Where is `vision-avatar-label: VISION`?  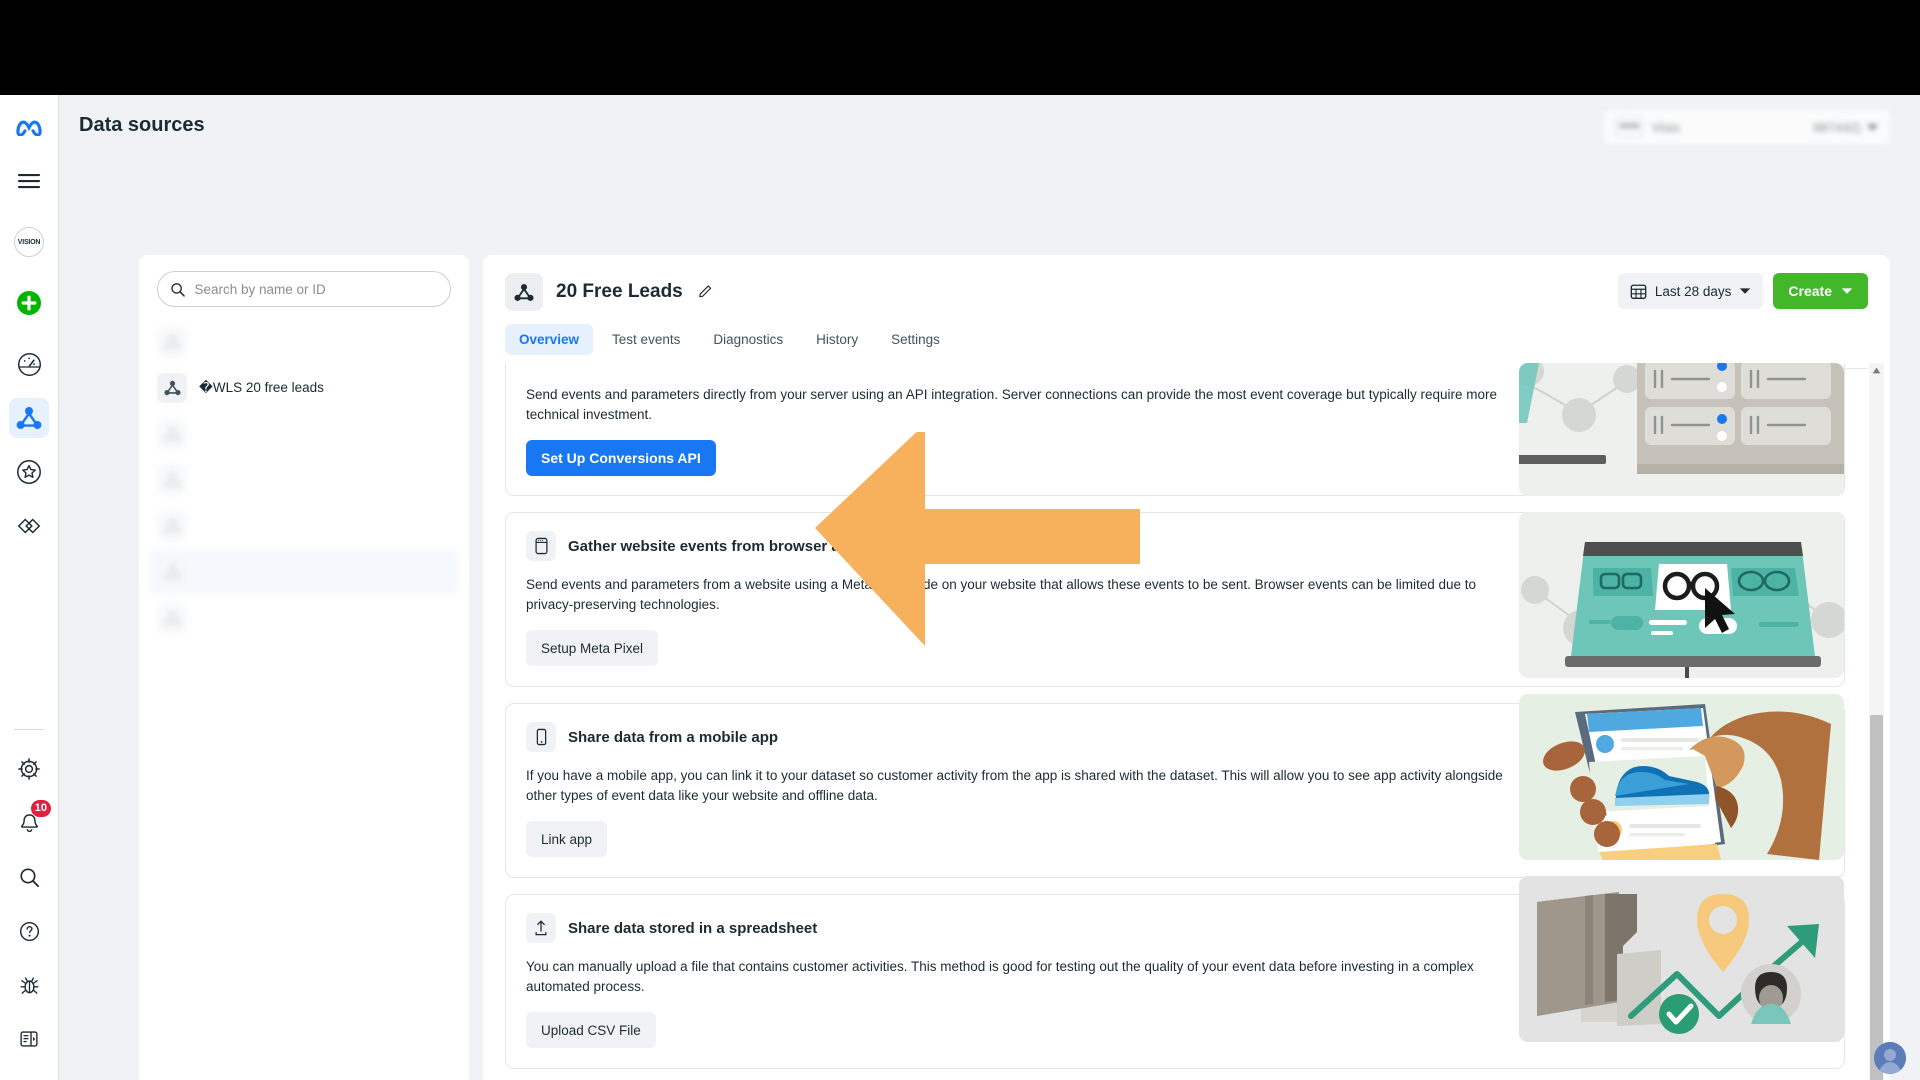
vision-avatar-label: VISION is located at coordinates (29, 242).